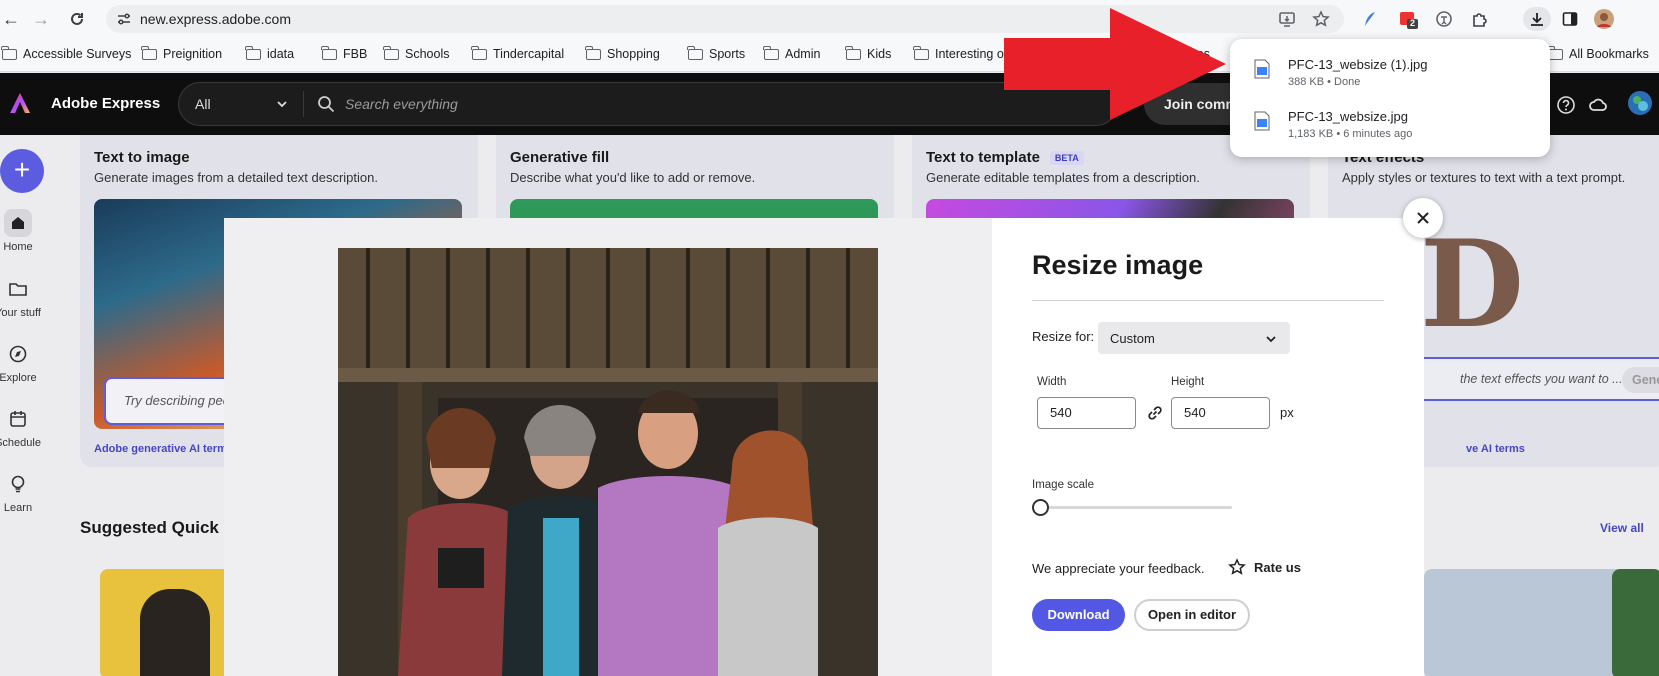 Image resolution: width=1659 pixels, height=676 pixels. Describe the element at coordinates (1188, 382) in the screenshot. I see `height-label: Height` at that location.